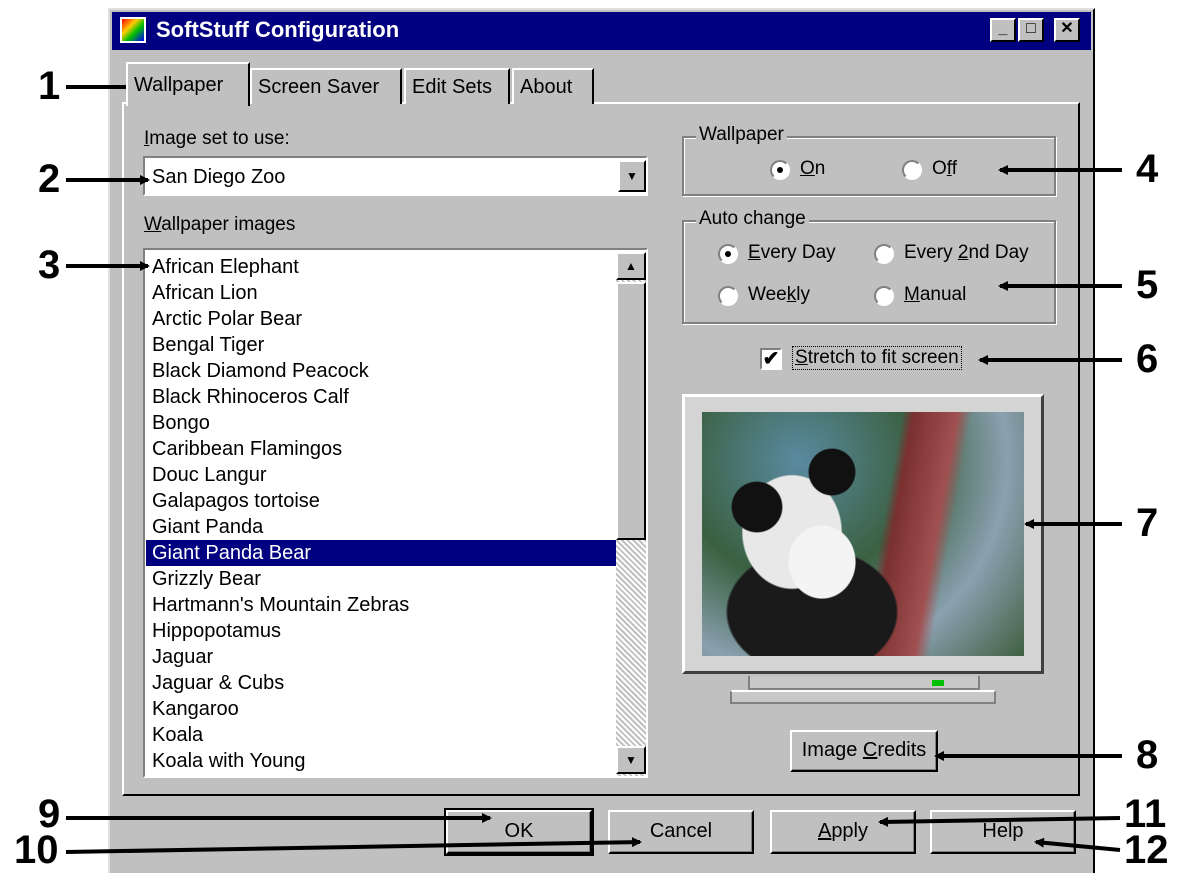 This screenshot has height=873, width=1195. I want to click on callout-3: 3, so click(49, 265).